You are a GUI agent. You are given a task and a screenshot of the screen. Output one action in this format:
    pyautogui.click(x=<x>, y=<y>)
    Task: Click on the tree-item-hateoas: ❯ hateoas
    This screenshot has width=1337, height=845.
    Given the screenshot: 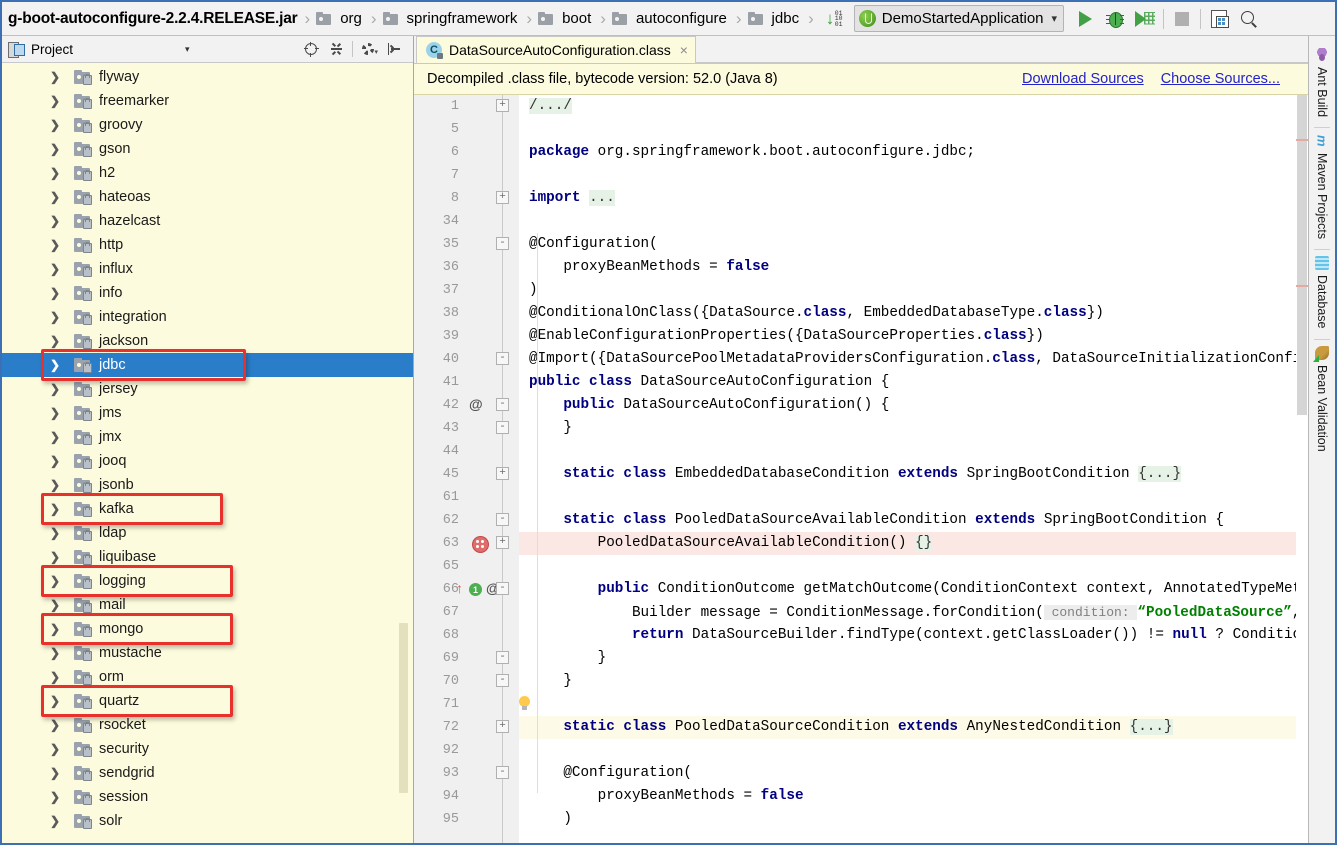 What is the action you would take?
    pyautogui.click(x=207, y=197)
    